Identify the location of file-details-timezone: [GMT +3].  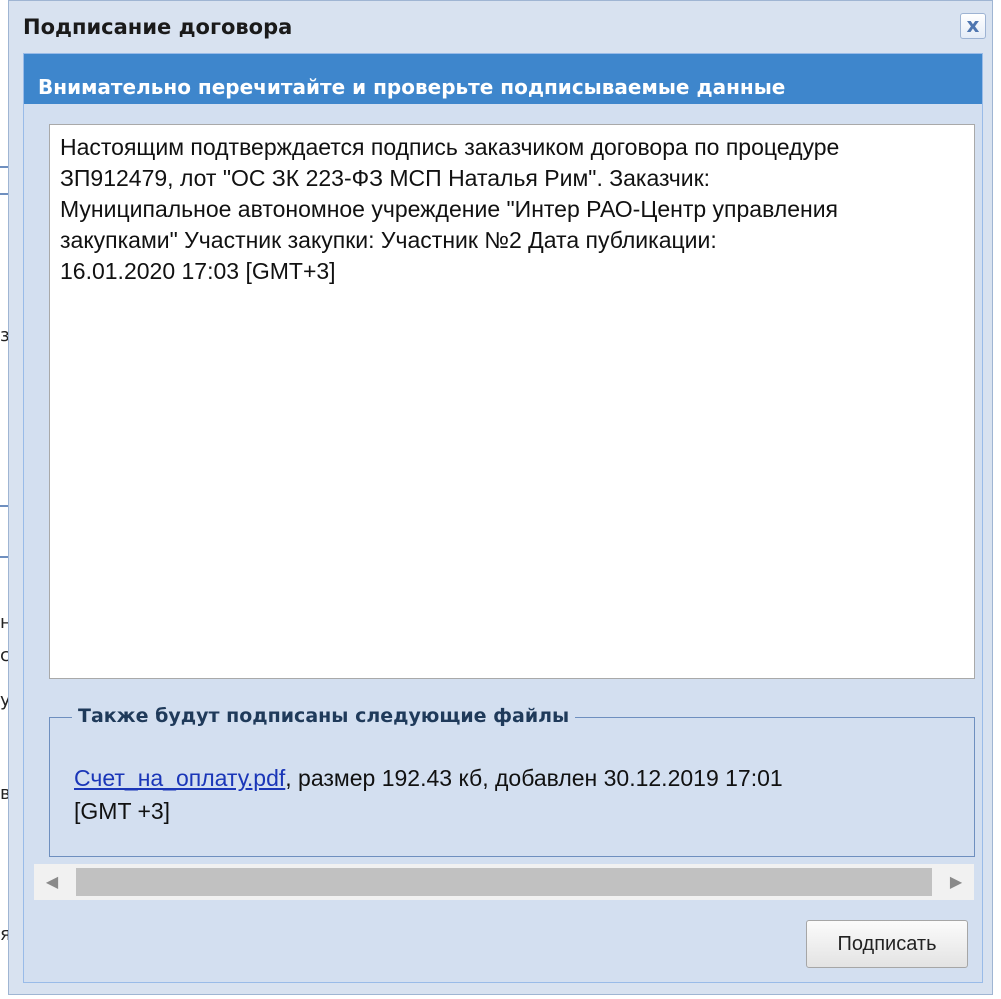
(122, 811).